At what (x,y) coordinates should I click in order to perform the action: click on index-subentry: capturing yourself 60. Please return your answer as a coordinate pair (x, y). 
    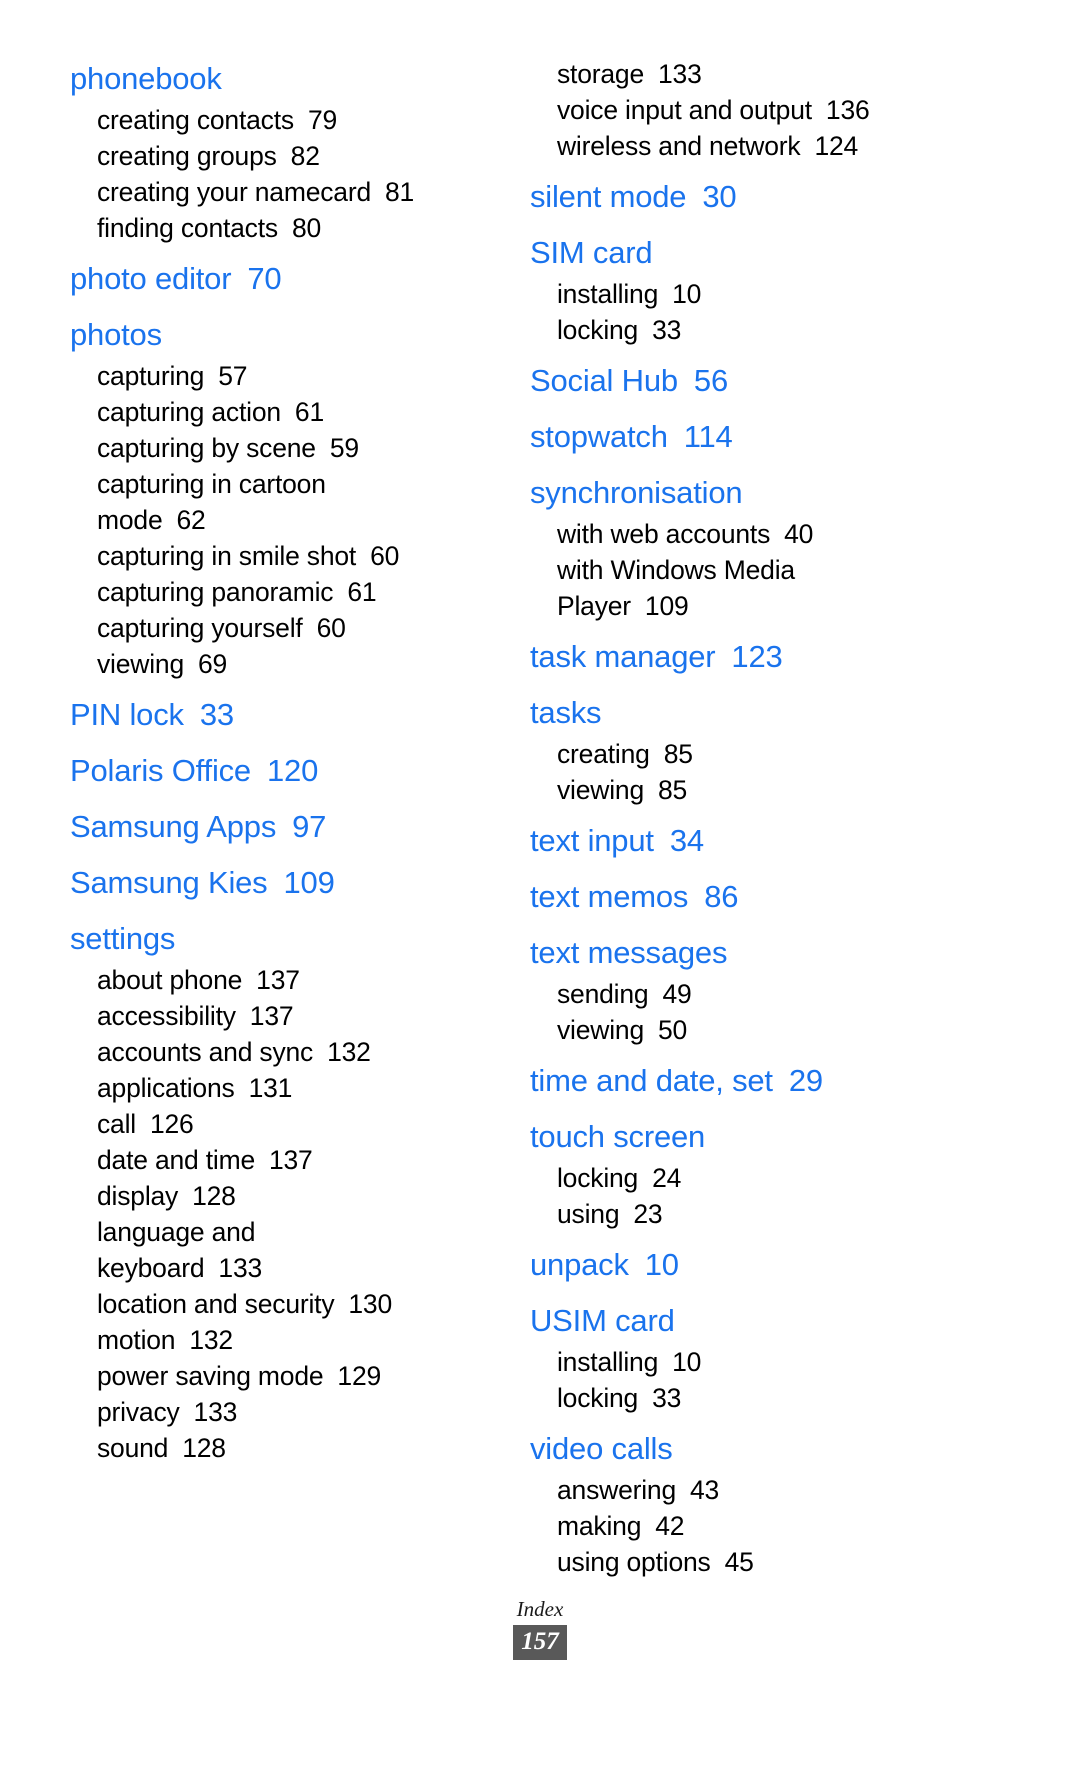
    Looking at the image, I should click on (285, 628).